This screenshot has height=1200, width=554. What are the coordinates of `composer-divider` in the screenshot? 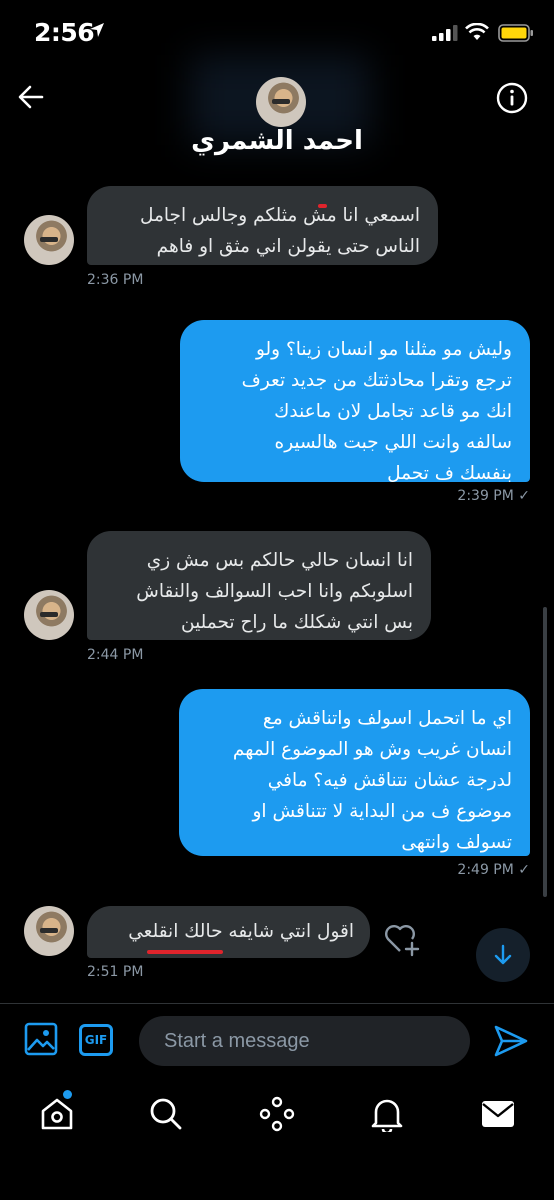 It's located at (277, 1003).